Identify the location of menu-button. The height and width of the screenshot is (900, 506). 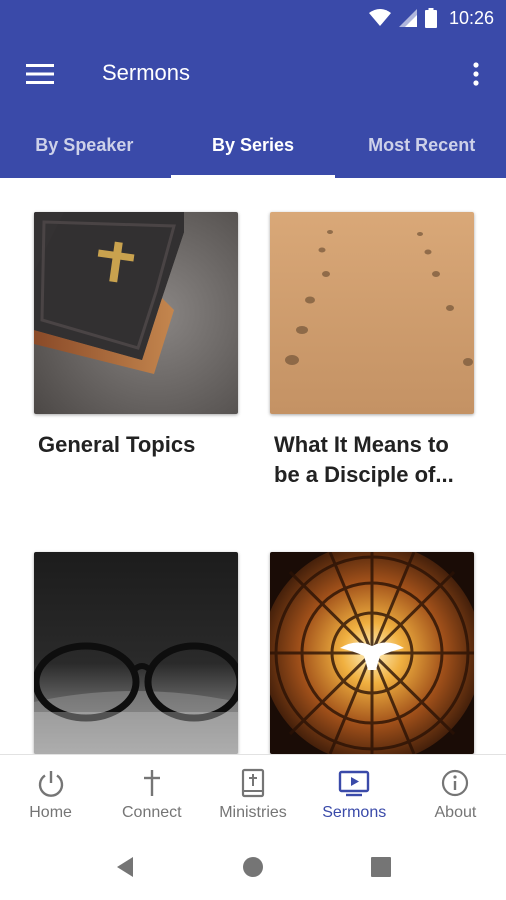
(40, 74).